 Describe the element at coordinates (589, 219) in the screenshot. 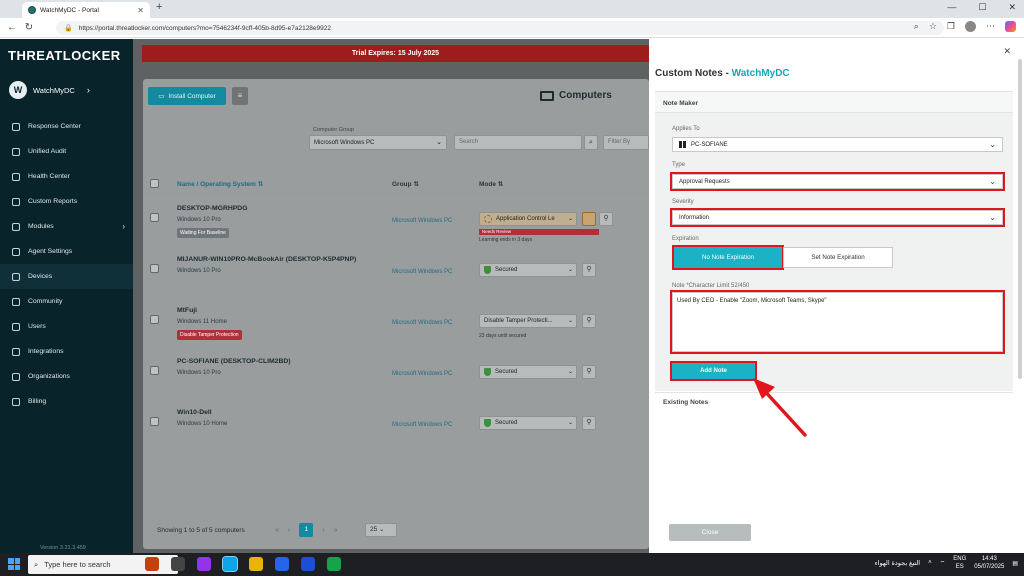

I see `learning-mode-button` at that location.